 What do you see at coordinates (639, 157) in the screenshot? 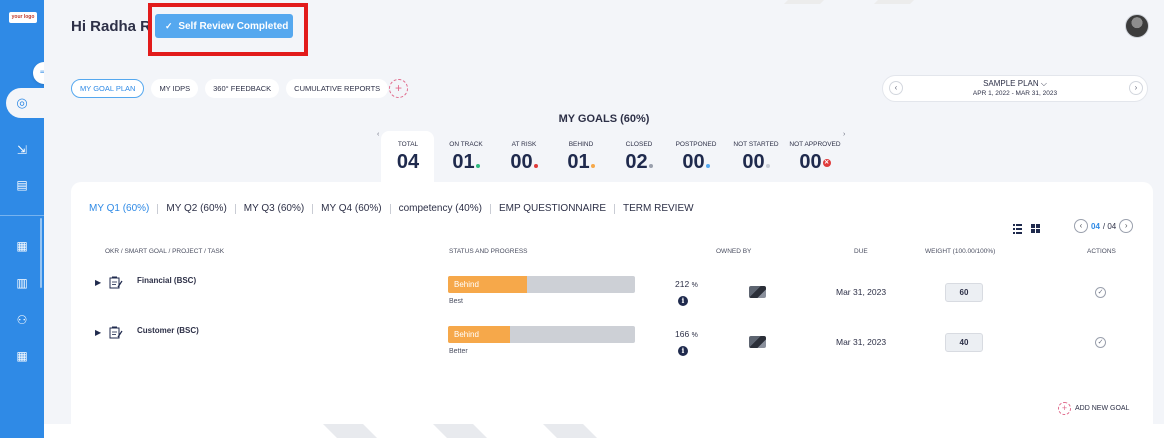
I see `stat-closed: CLOSED 02` at bounding box center [639, 157].